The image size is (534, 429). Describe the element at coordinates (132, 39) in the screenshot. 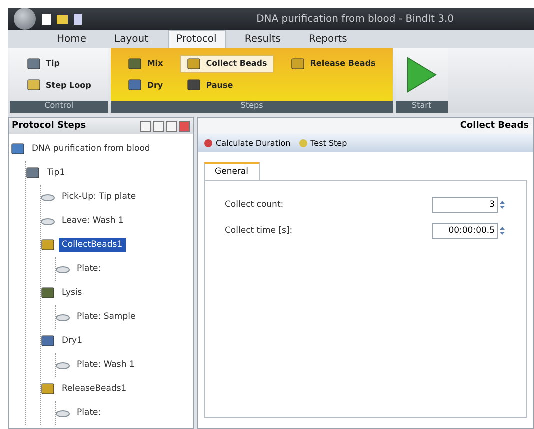

I see `ribbon-tab: Layout` at that location.